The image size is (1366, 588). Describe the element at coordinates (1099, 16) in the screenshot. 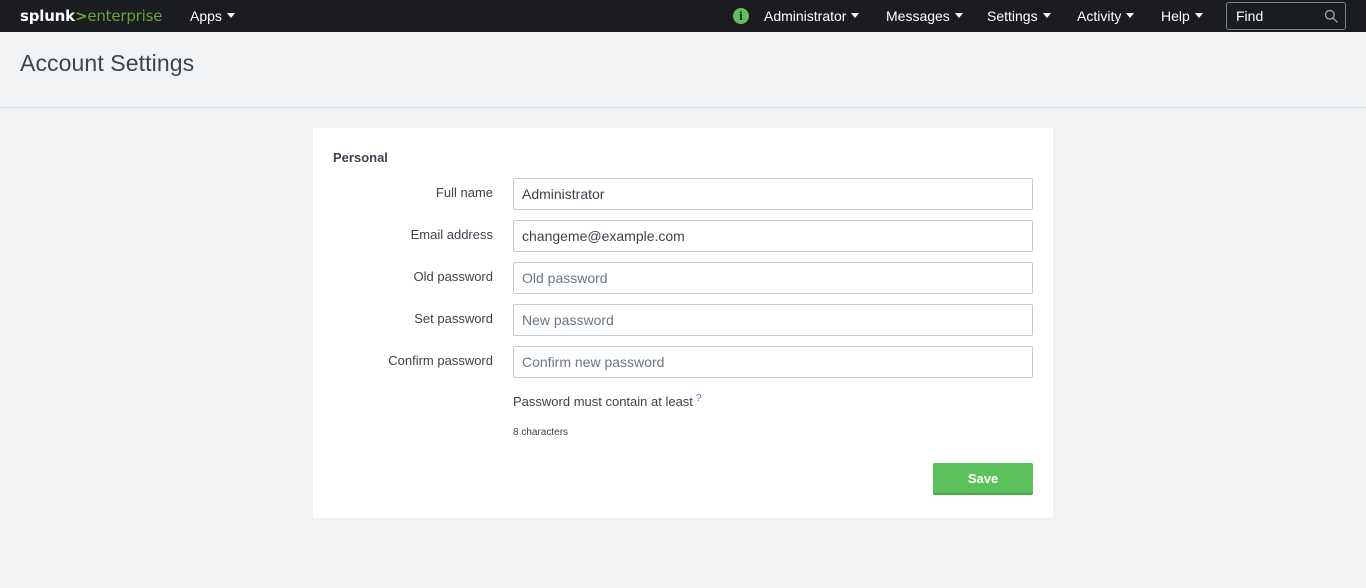

I see `activity-menu-label: Activity` at that location.